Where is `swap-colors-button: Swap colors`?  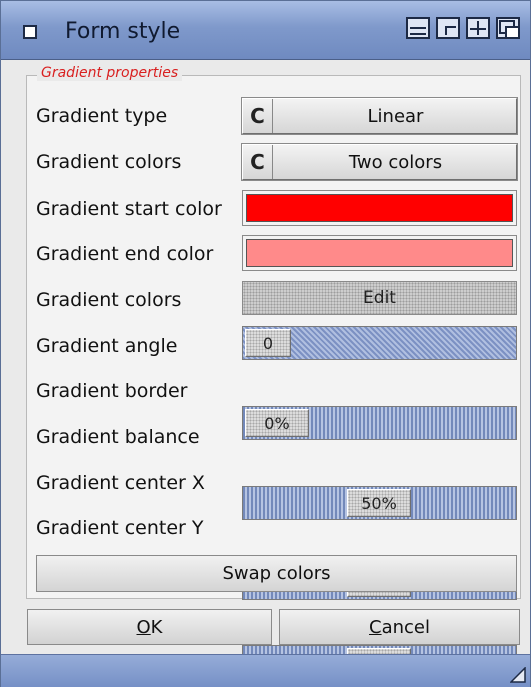 swap-colors-button: Swap colors is located at coordinates (276, 573).